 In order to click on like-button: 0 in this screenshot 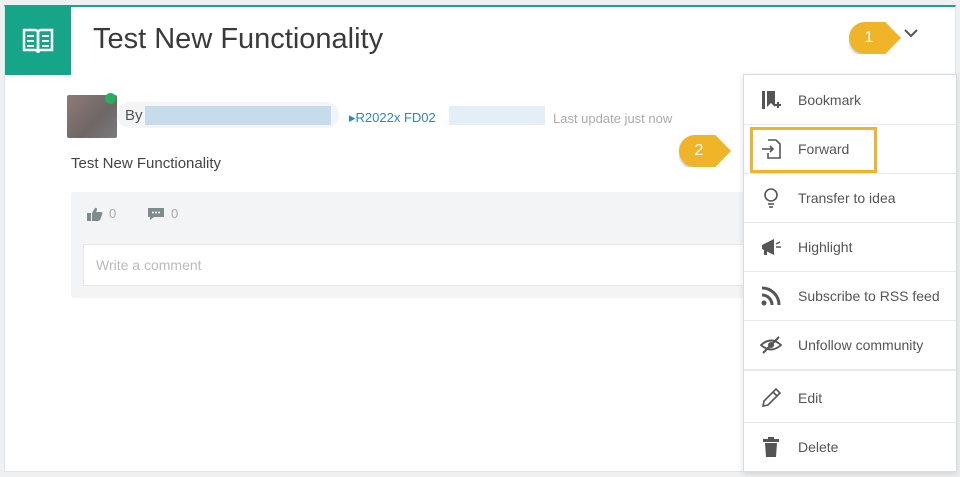, I will do `click(101, 213)`.